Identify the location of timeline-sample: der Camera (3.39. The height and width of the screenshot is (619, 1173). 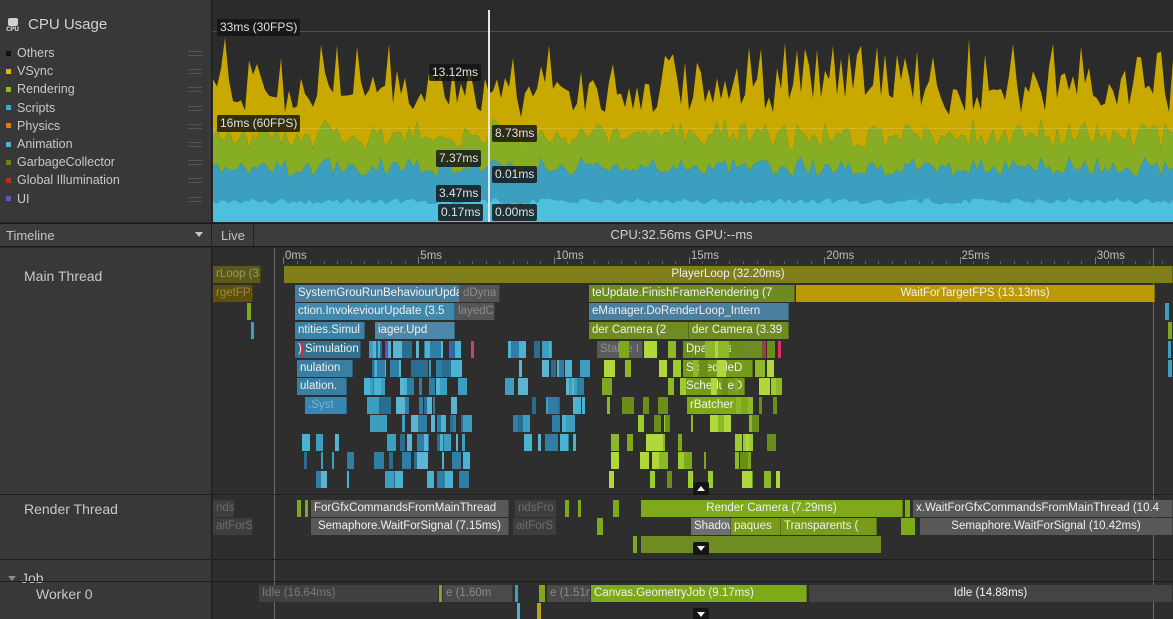
(739, 330).